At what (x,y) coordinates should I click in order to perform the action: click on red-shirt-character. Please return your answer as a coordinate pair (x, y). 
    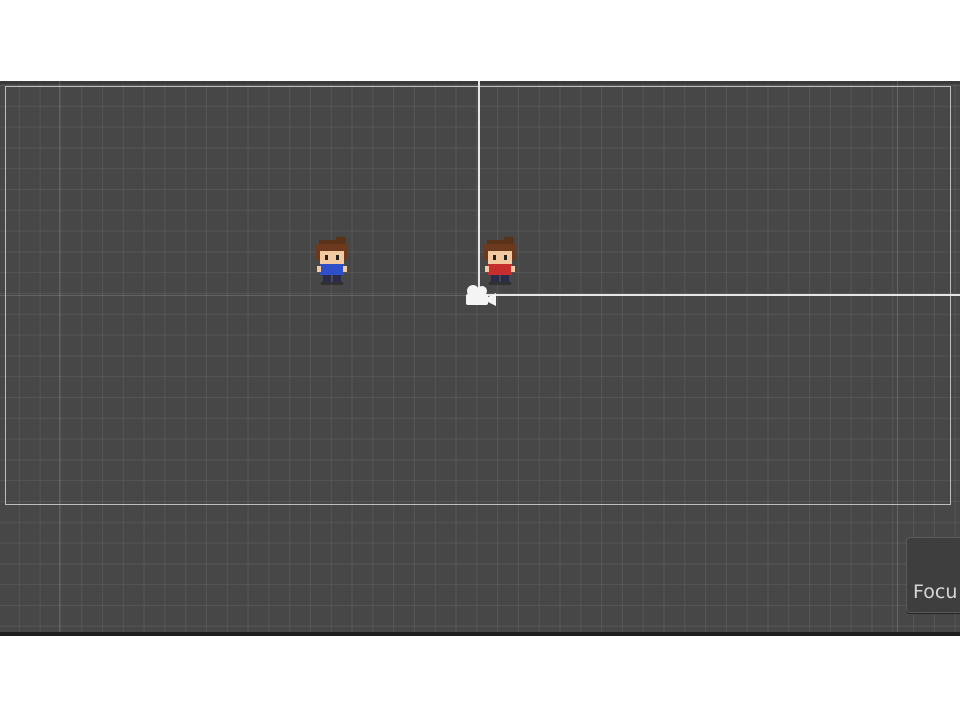
    Looking at the image, I should click on (500, 262).